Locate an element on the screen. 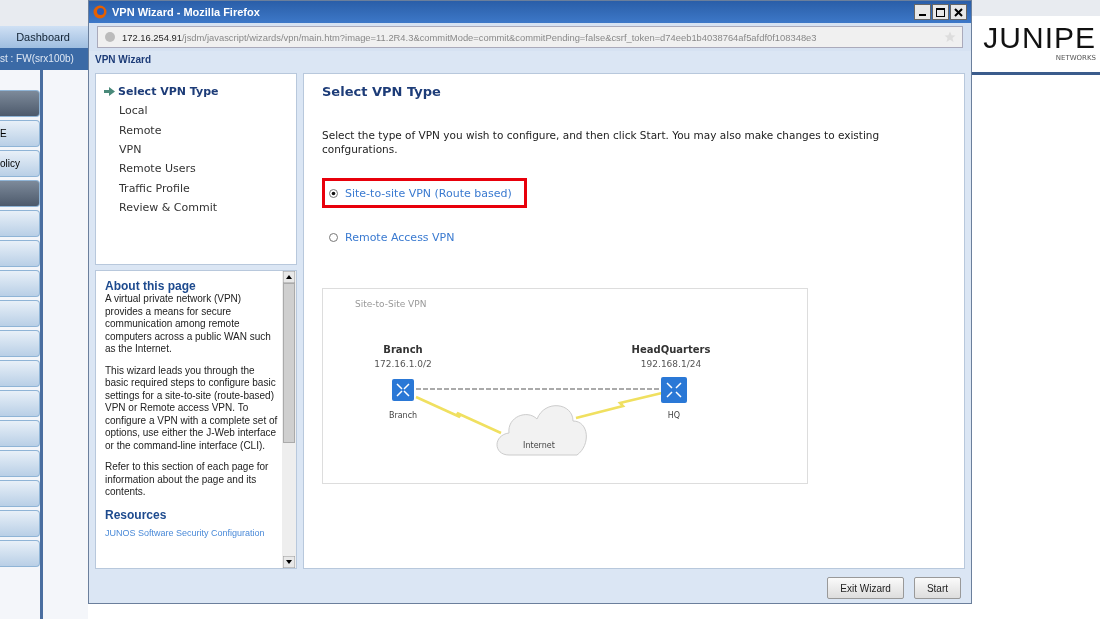 This screenshot has height=619, width=1100. diagram-title: Site-to-Site VPN is located at coordinates (391, 304).